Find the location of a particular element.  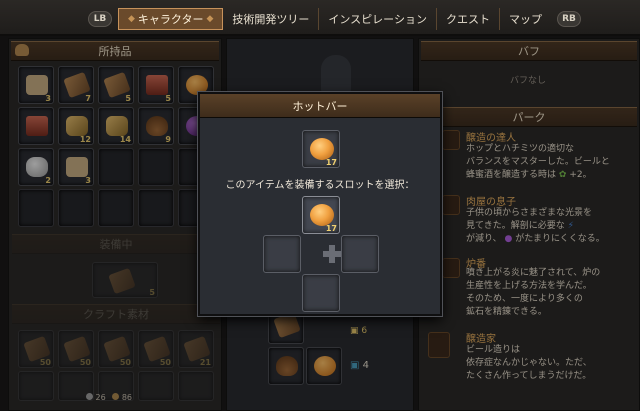

tab-quest: クエスト is located at coordinates (468, 19).